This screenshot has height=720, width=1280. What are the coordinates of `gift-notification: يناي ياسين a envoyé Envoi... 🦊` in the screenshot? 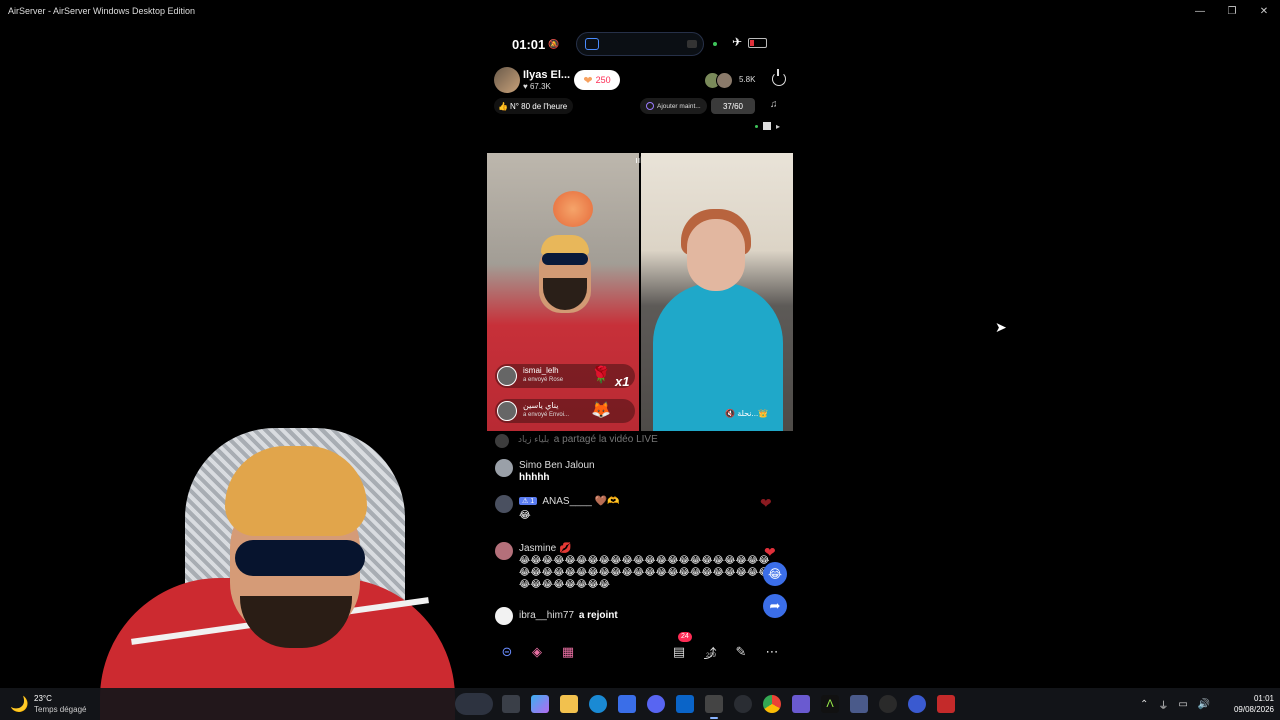 It's located at (565, 411).